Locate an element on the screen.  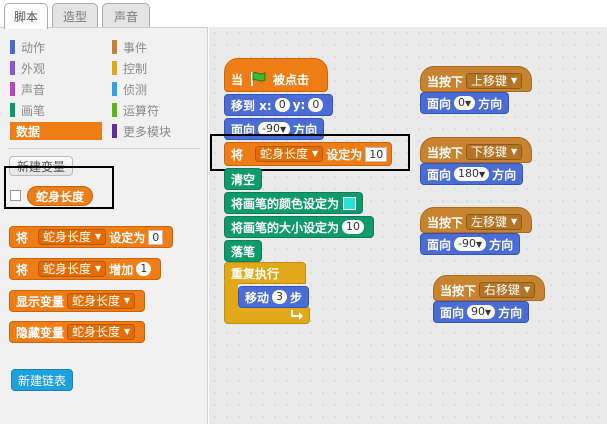
category-label: 运算符 is located at coordinates (141, 110).